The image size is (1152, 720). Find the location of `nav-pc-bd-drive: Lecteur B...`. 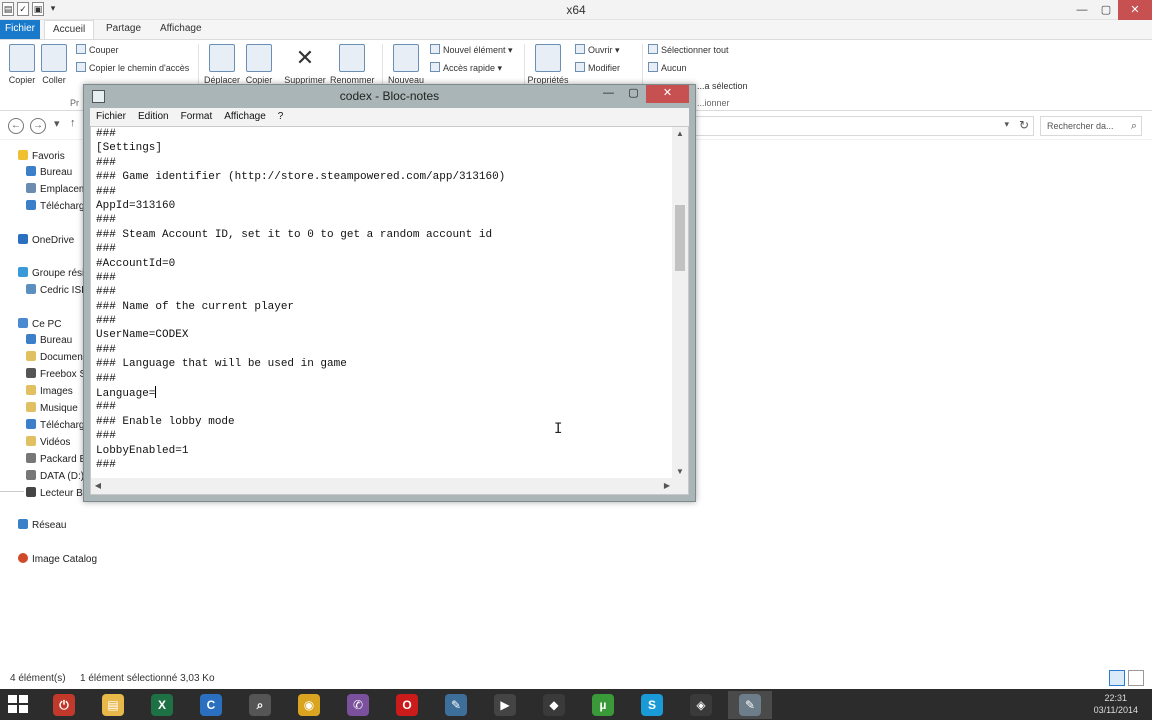

nav-pc-bd-drive: Lecteur B... is located at coordinates (56, 494).